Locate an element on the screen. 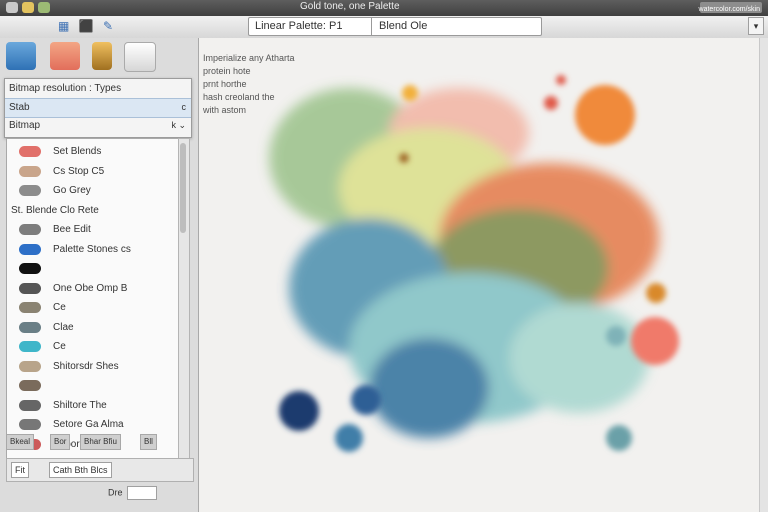 Image resolution: width=768 pixels, height=512 pixels. list-item-label: Setore Ga Alma is located at coordinates (88, 424).